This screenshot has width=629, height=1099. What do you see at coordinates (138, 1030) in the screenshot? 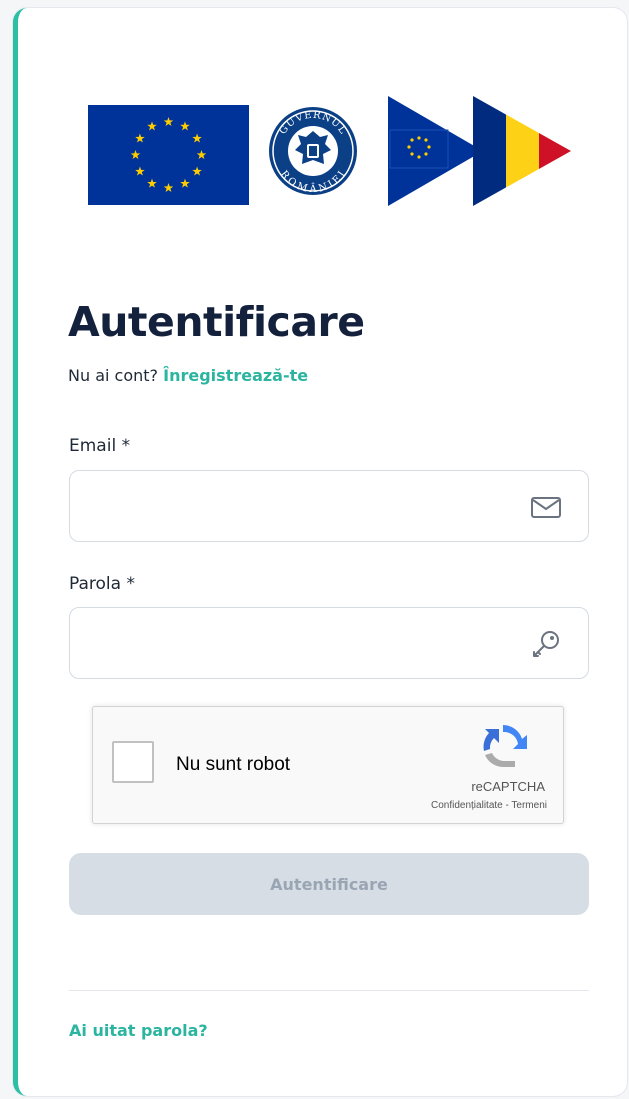
I see `forgot-password-link: Ai uitat parola?` at bounding box center [138, 1030].